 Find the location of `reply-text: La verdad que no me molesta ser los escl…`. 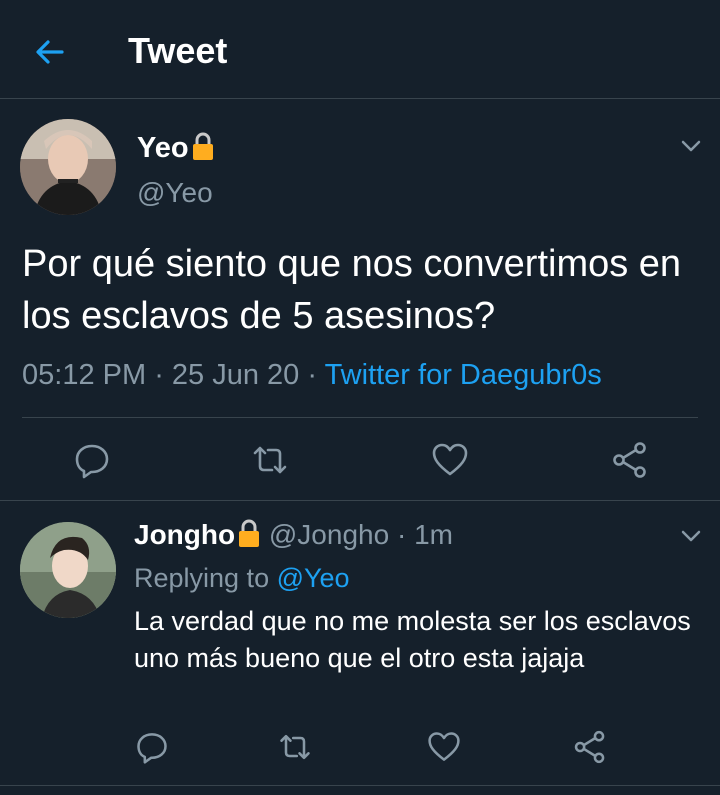

reply-text: La verdad que no me molesta ser los escl… is located at coordinates (412, 639).